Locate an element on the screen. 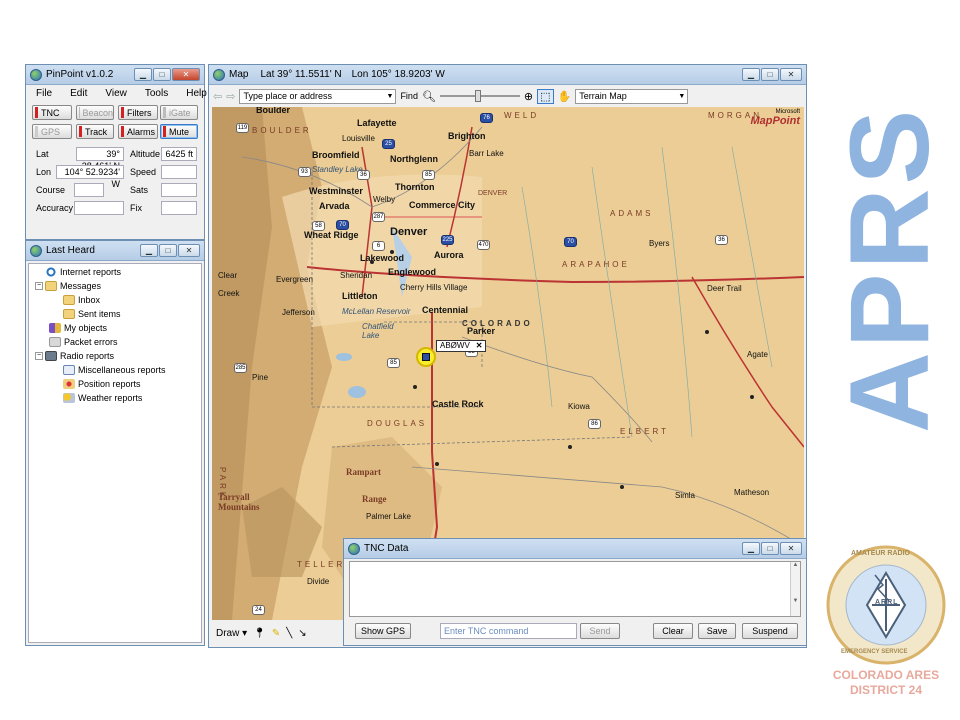 Image resolution: width=960 pixels, height=720 pixels. menu-help: Help is located at coordinates (196, 93).